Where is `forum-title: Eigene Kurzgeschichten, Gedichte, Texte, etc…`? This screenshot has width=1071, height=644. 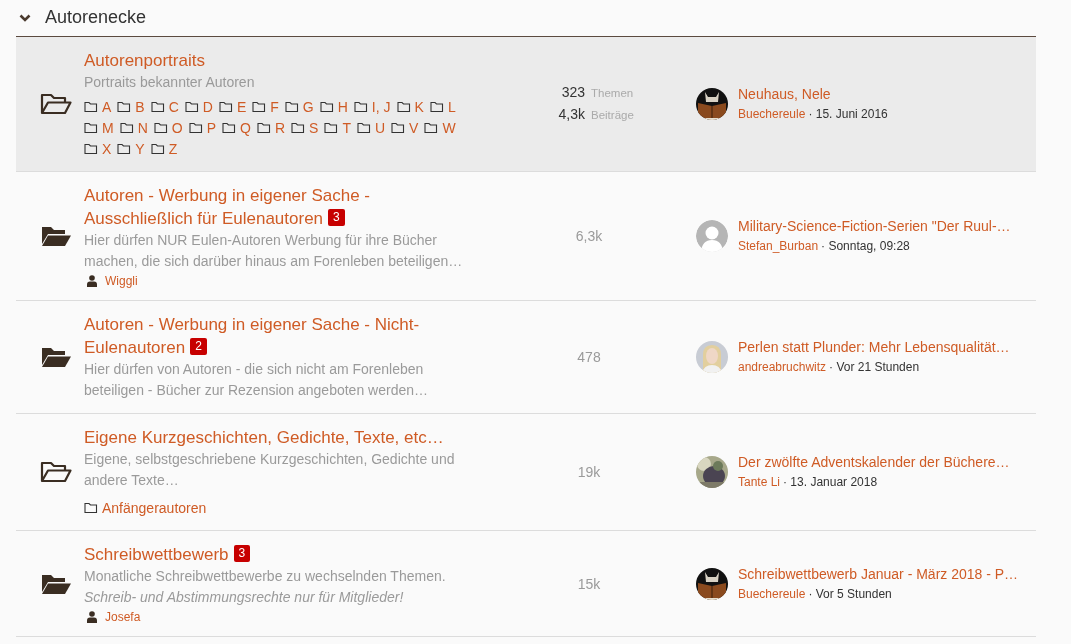 forum-title: Eigene Kurzgeschichten, Gedichte, Texte, etc… is located at coordinates (274, 437).